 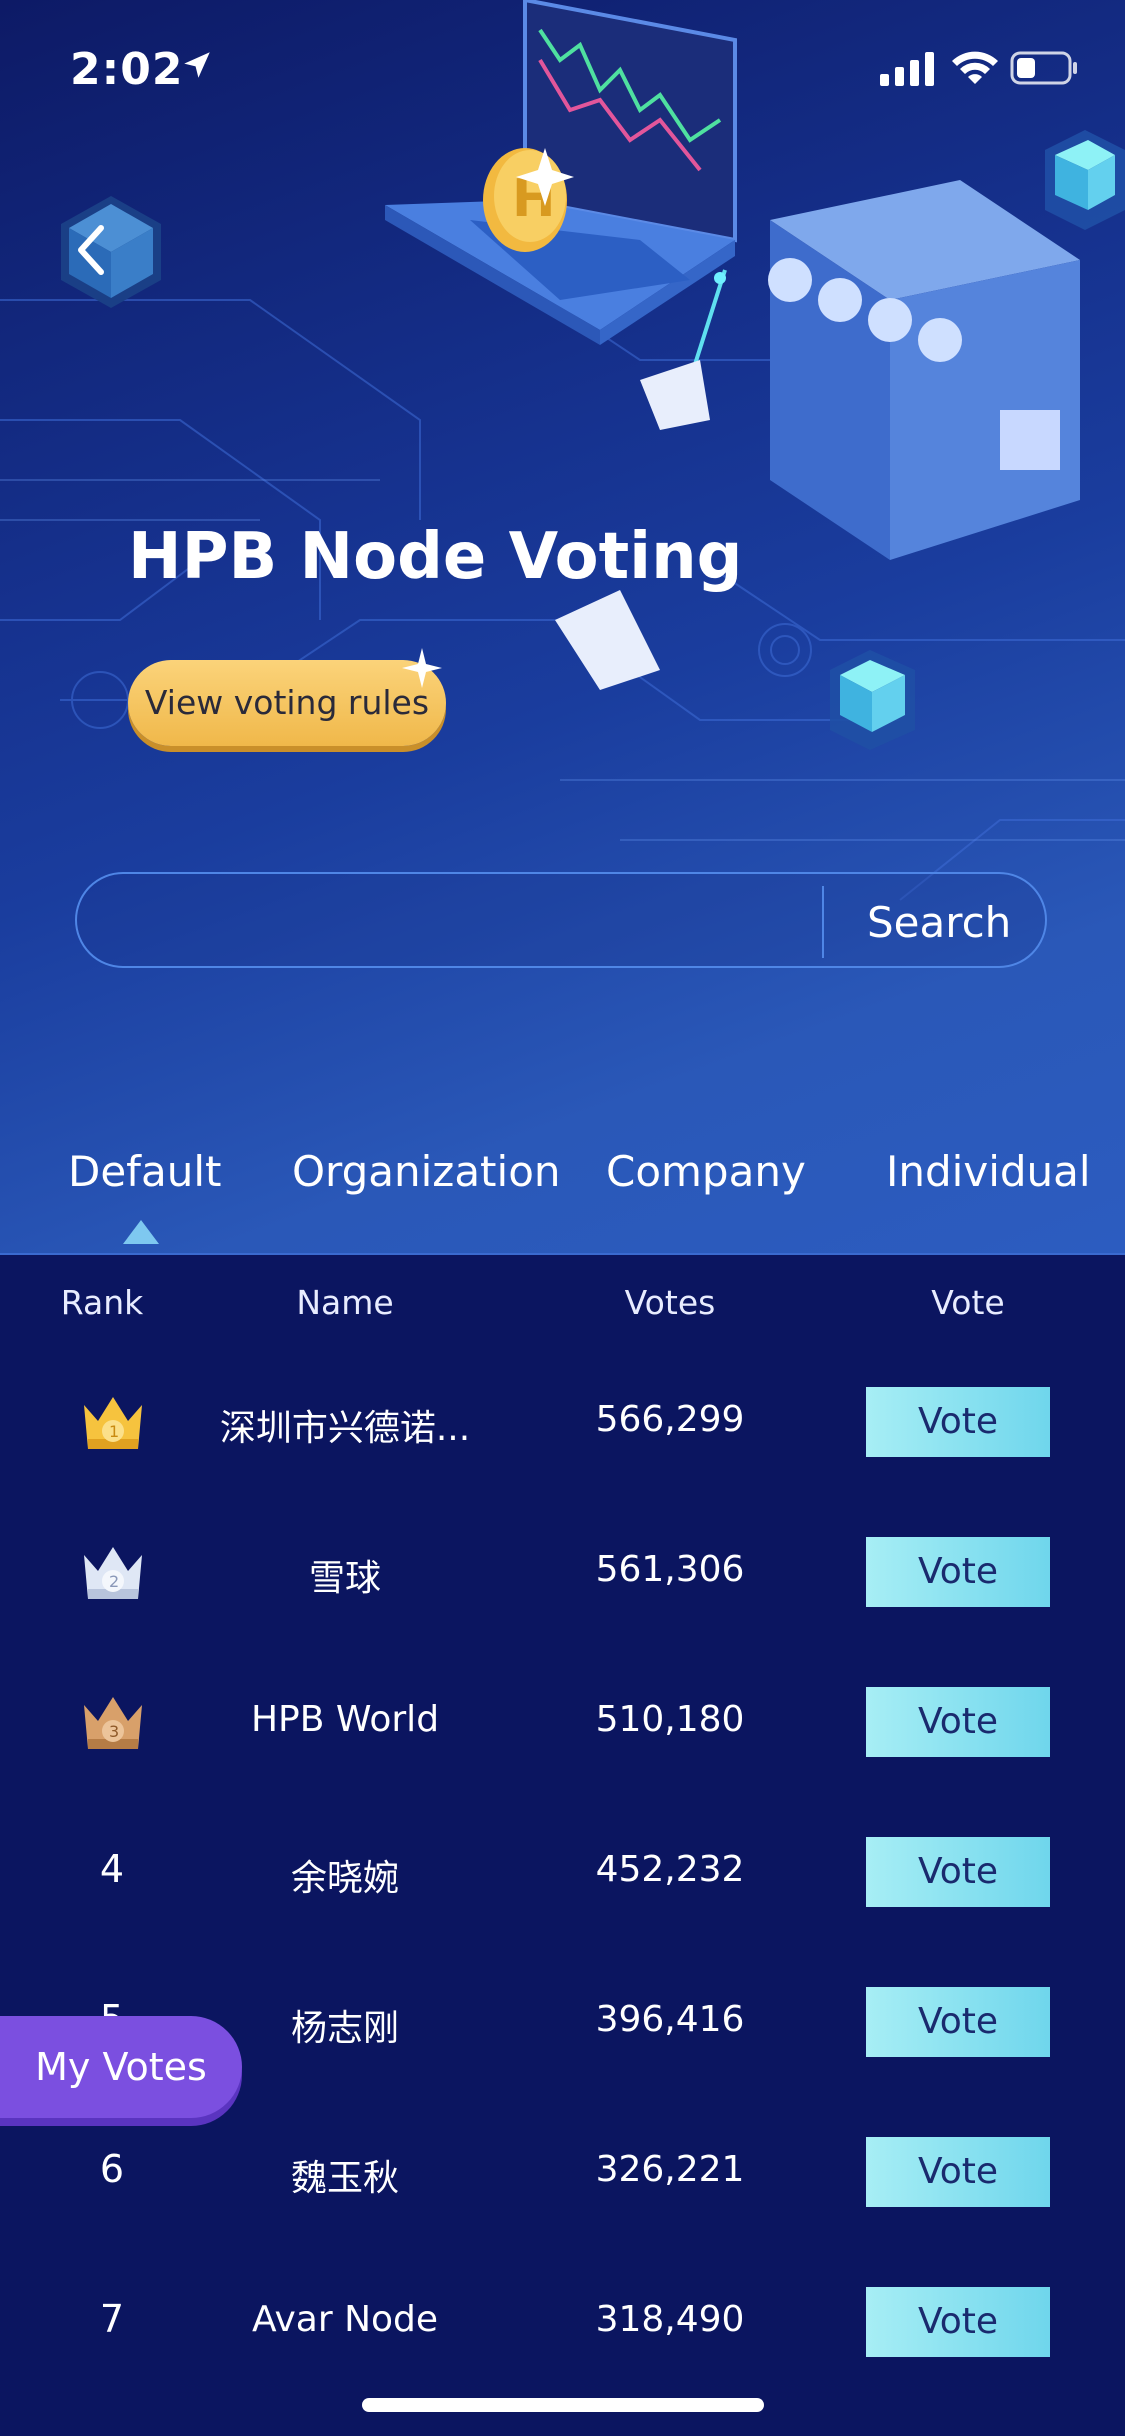 I want to click on column-header-rank: Rank, so click(x=102, y=1302).